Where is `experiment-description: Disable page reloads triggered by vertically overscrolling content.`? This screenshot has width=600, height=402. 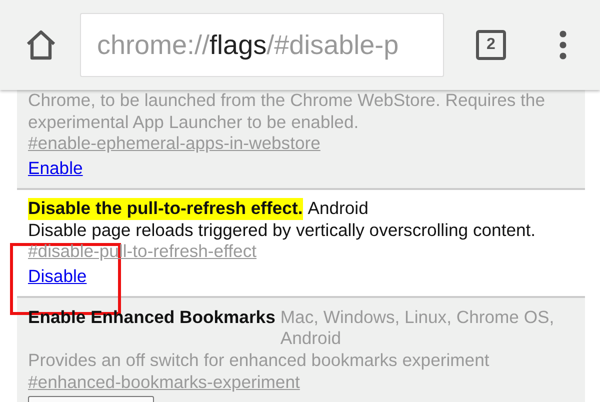 experiment-description: Disable page reloads triggered by vertically overscrolling content. is located at coordinates (282, 231).